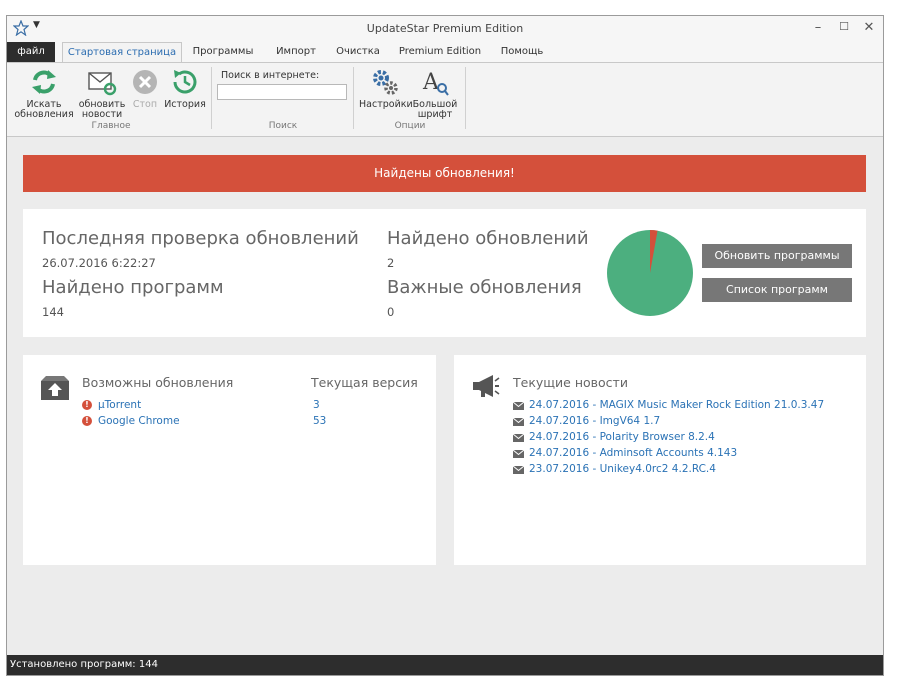 The image size is (900, 689). What do you see at coordinates (777, 290) in the screenshot?
I see `program-list-button: Список программ` at bounding box center [777, 290].